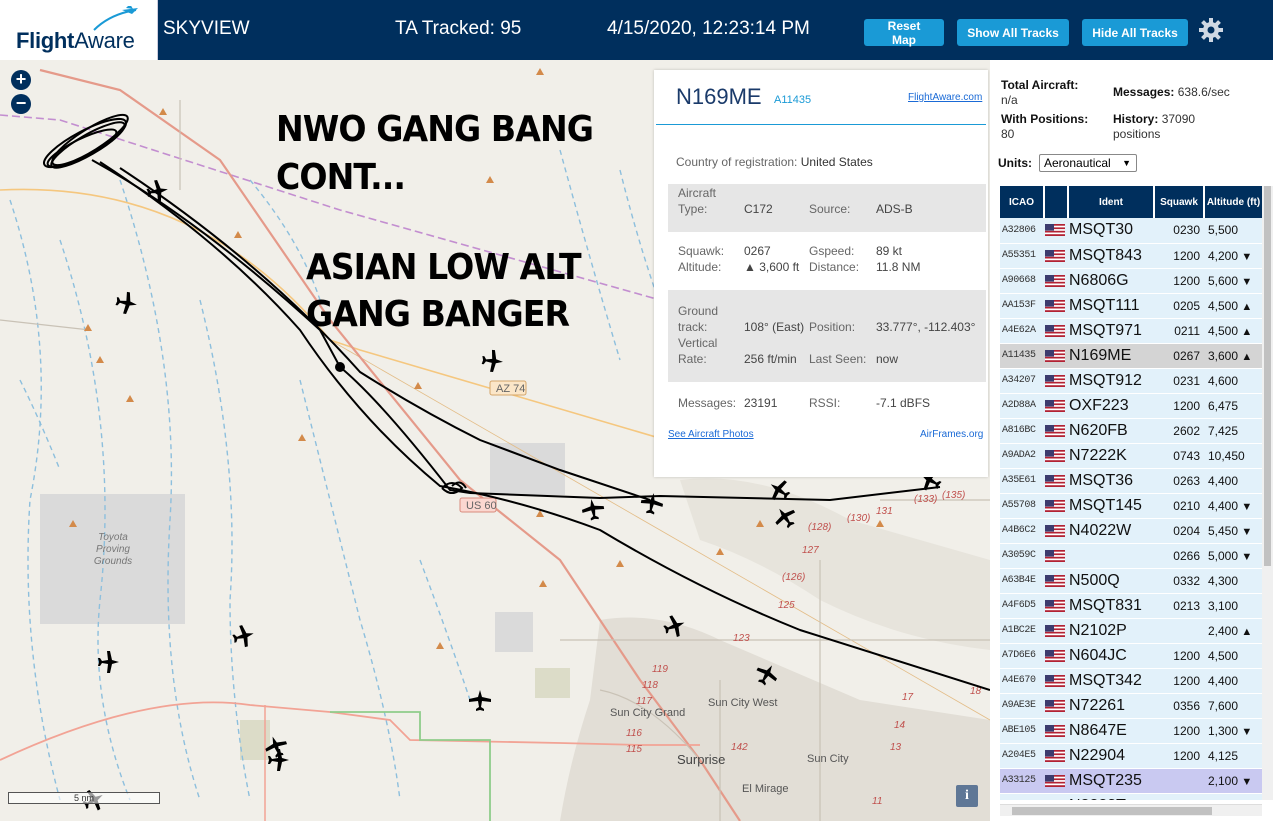 The height and width of the screenshot is (821, 1273). Describe the element at coordinates (1179, 381) in the screenshot. I see `cell-squawk: 0231` at that location.